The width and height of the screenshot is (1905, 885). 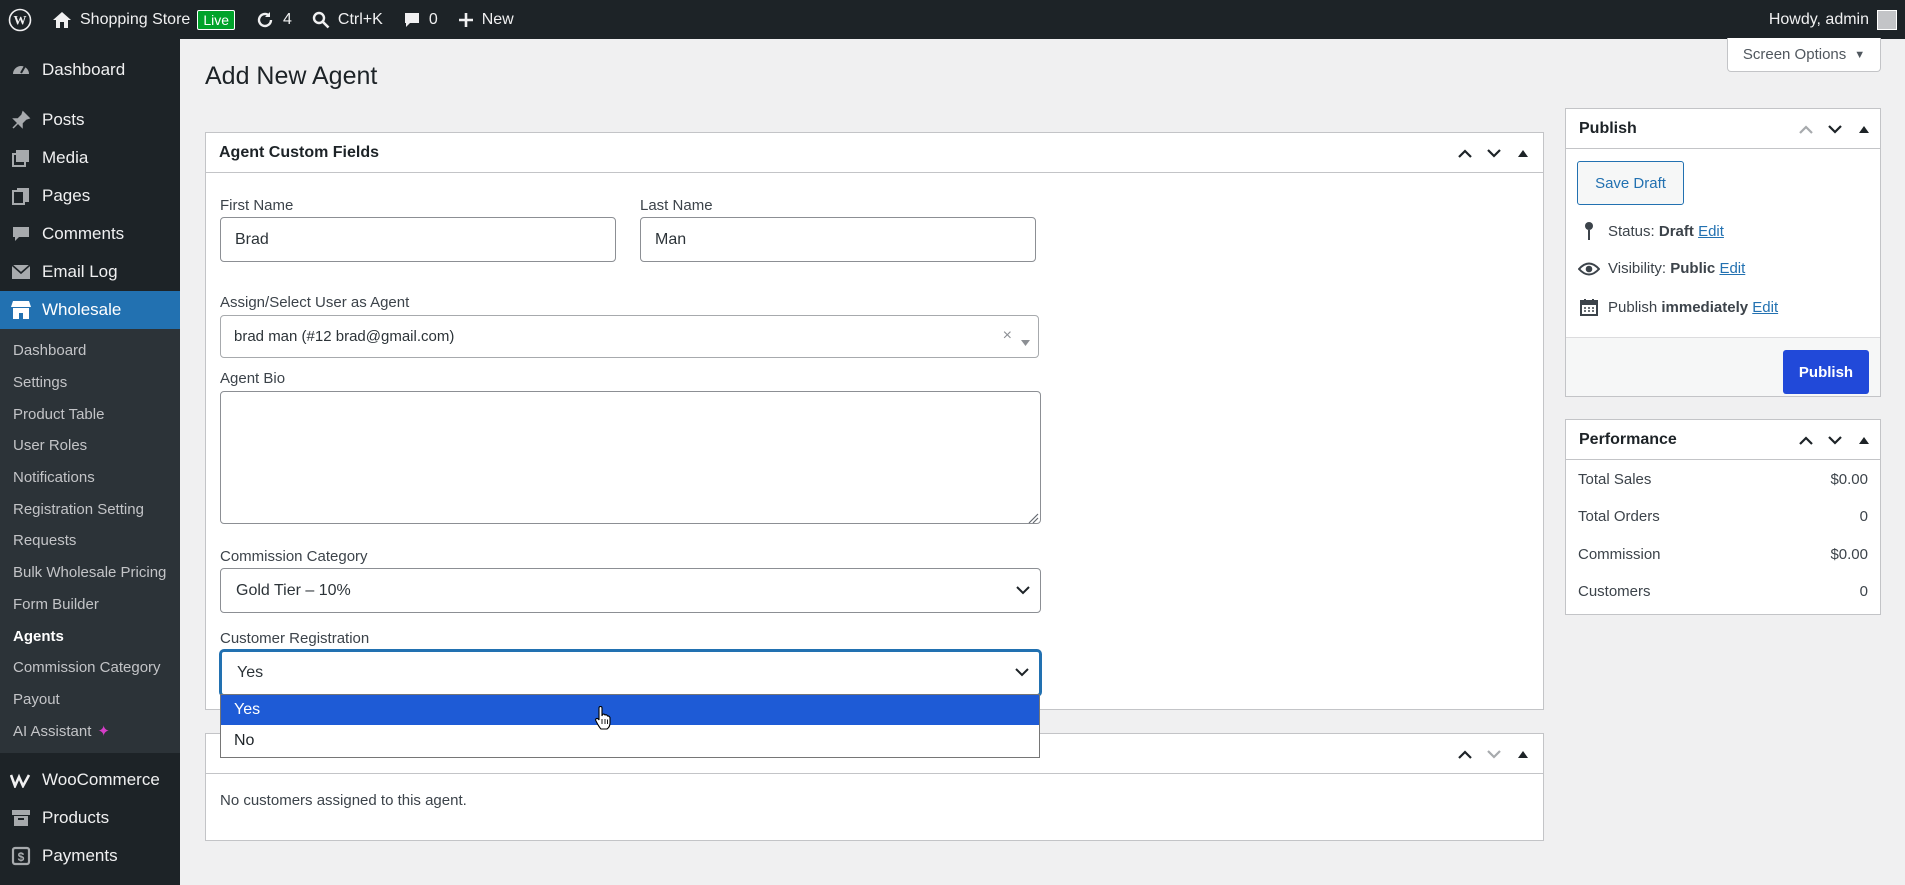 I want to click on postbox-header: Publish, so click(x=1723, y=129).